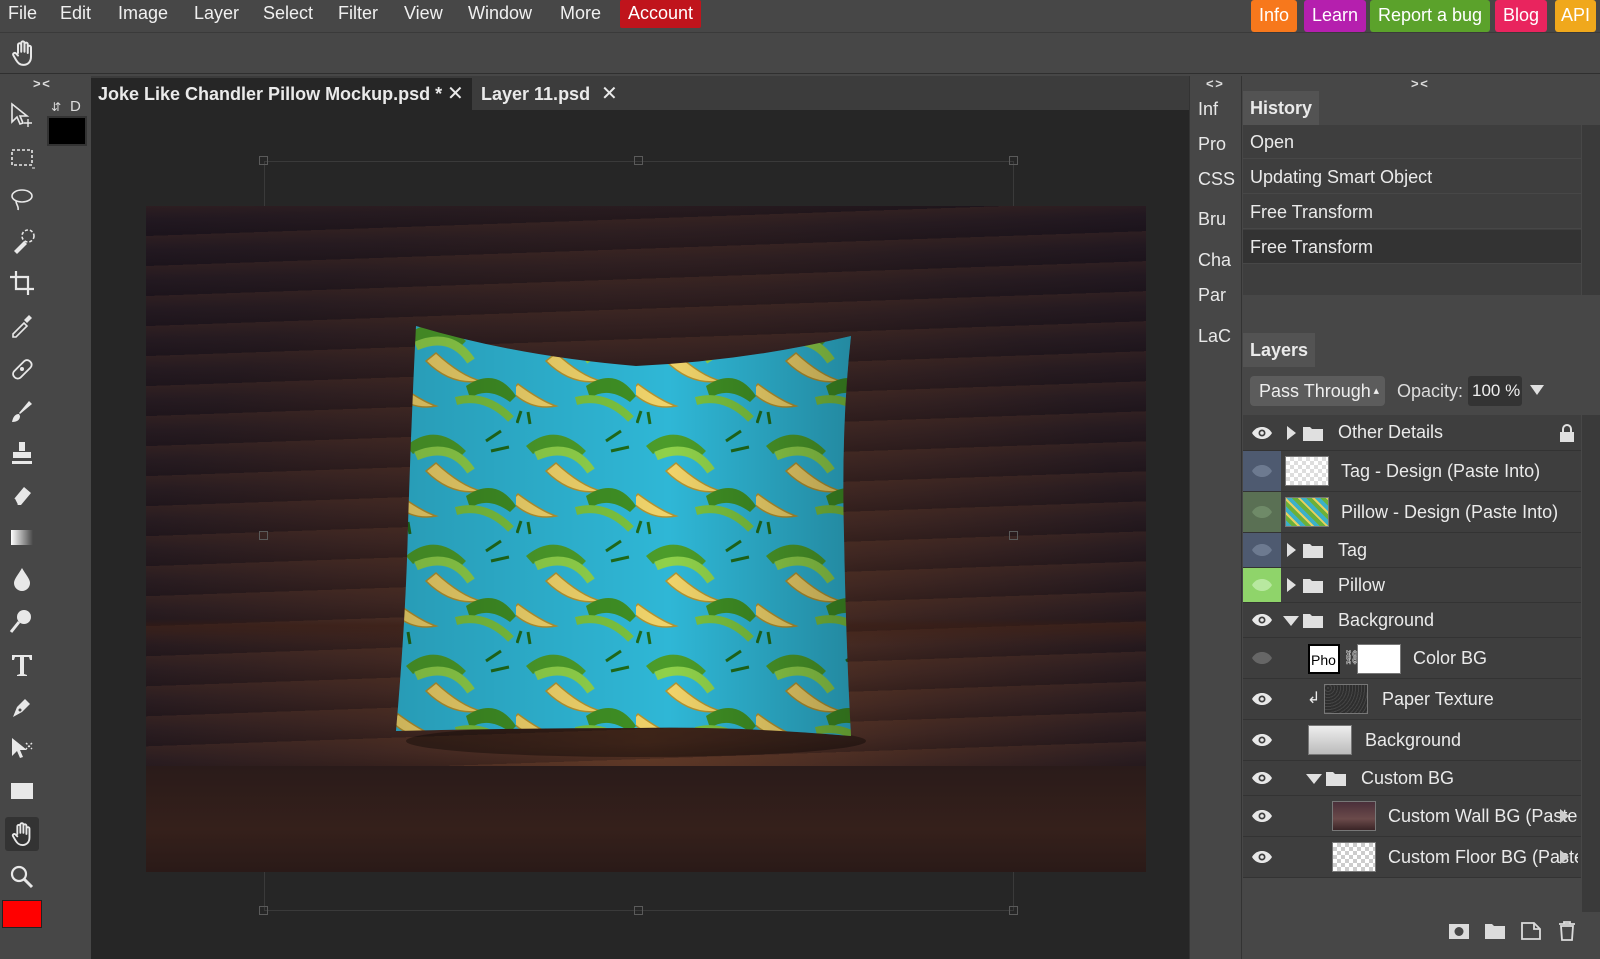  What do you see at coordinates (1412, 142) in the screenshot?
I see `history-item: Open` at bounding box center [1412, 142].